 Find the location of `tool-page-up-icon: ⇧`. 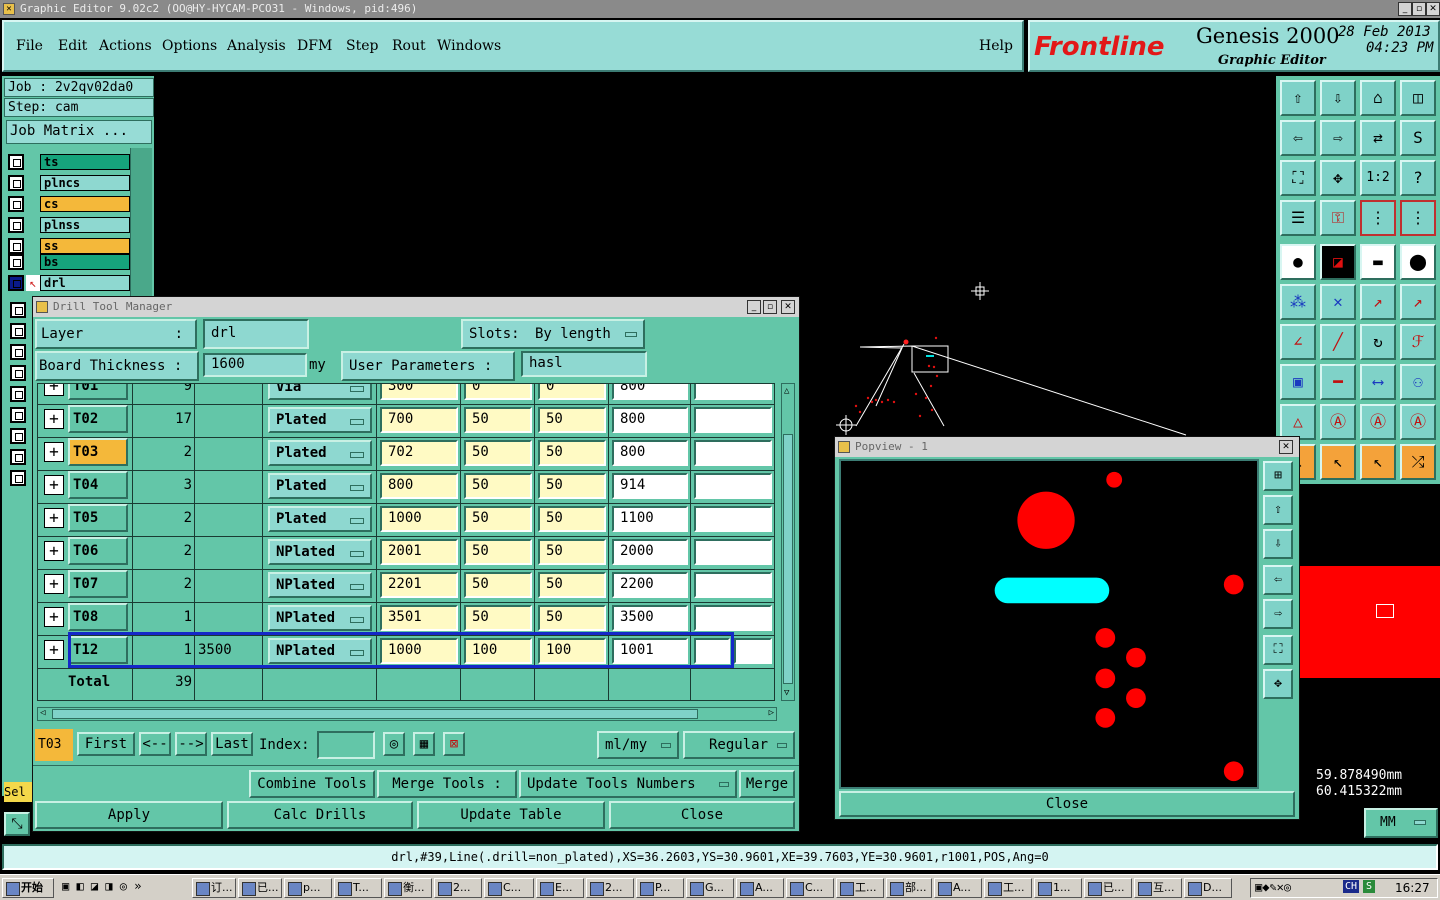

tool-page-up-icon: ⇧ is located at coordinates (1298, 98).